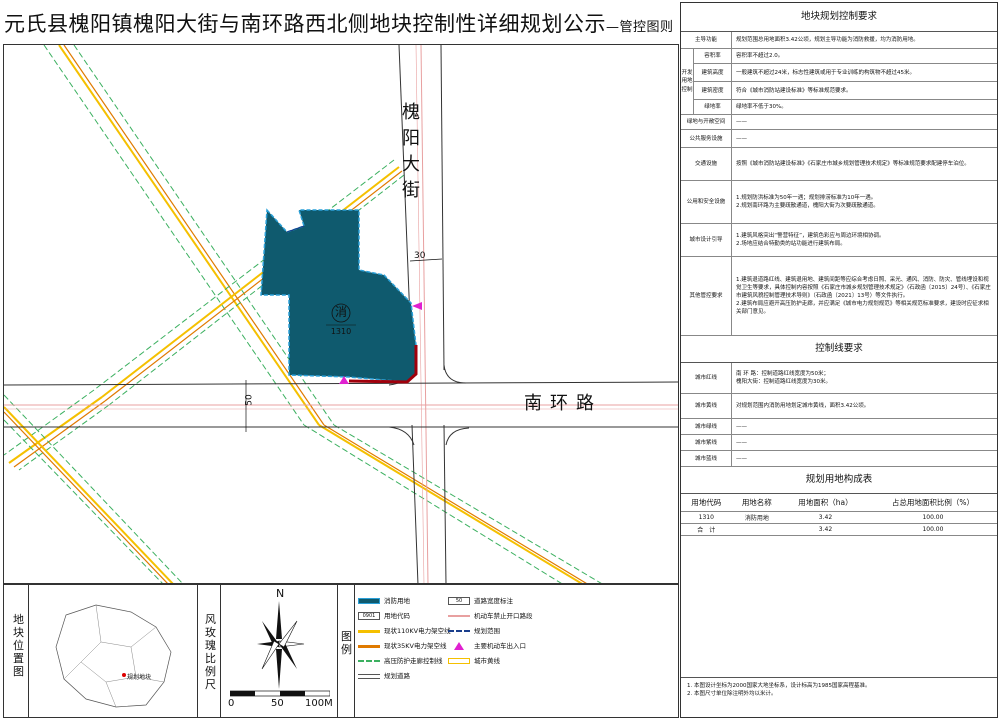 This screenshot has height=721, width=1000. Describe the element at coordinates (706, 529) in the screenshot. I see `table-cell: 合 计` at that location.